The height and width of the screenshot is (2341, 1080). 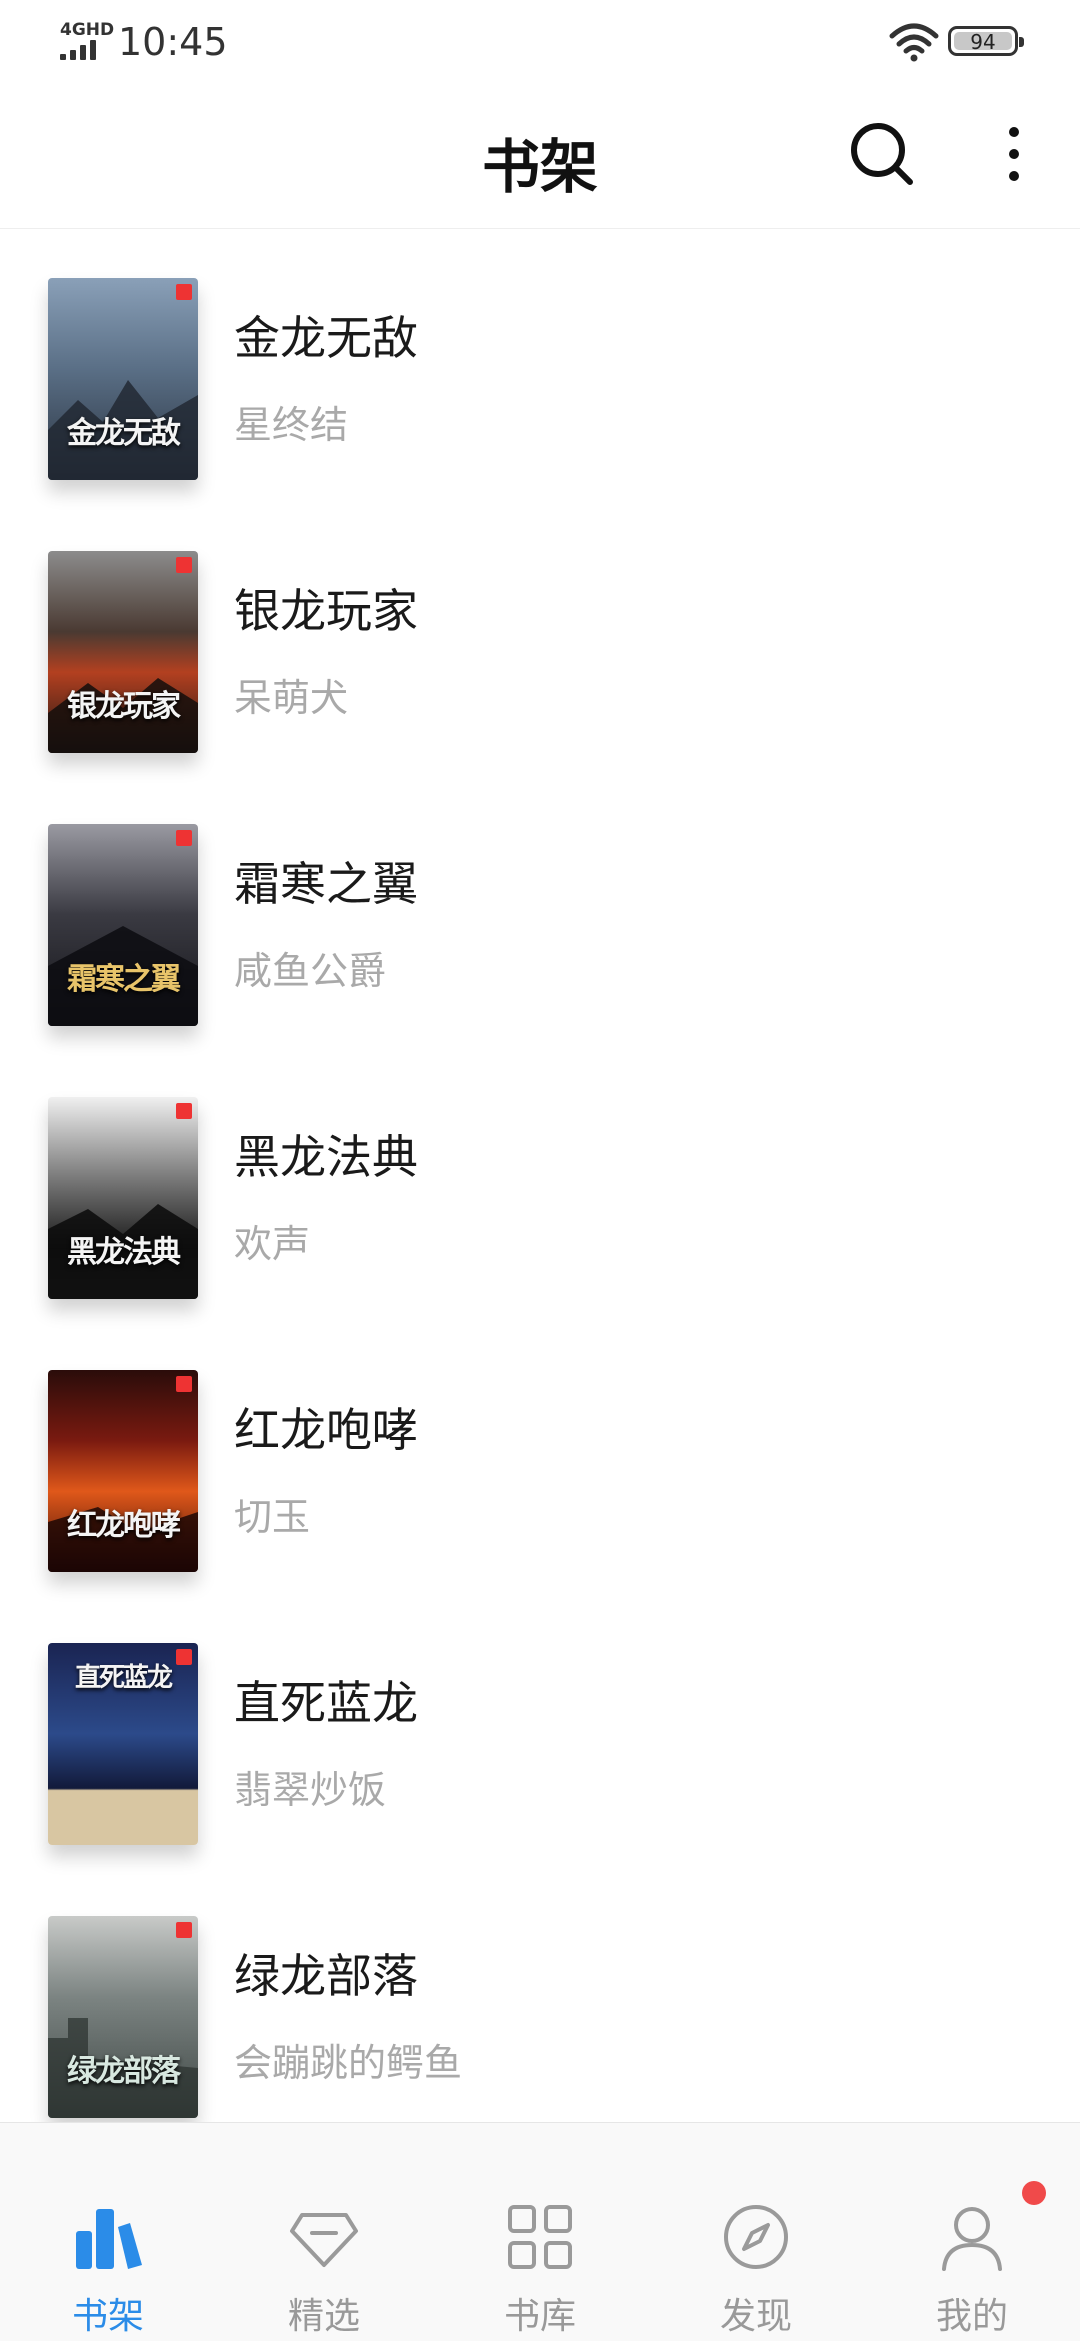 I want to click on tab-label: 发现, so click(x=755, y=2316).